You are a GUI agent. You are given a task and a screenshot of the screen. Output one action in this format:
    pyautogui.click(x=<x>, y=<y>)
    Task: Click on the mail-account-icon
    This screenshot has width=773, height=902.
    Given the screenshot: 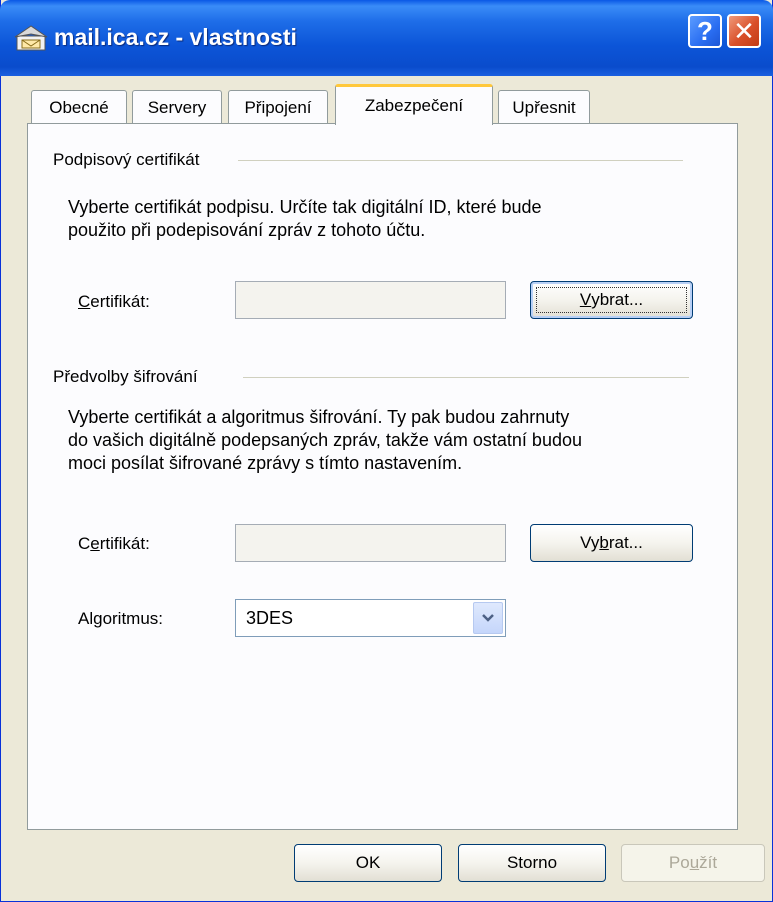 What is the action you would take?
    pyautogui.click(x=31, y=37)
    